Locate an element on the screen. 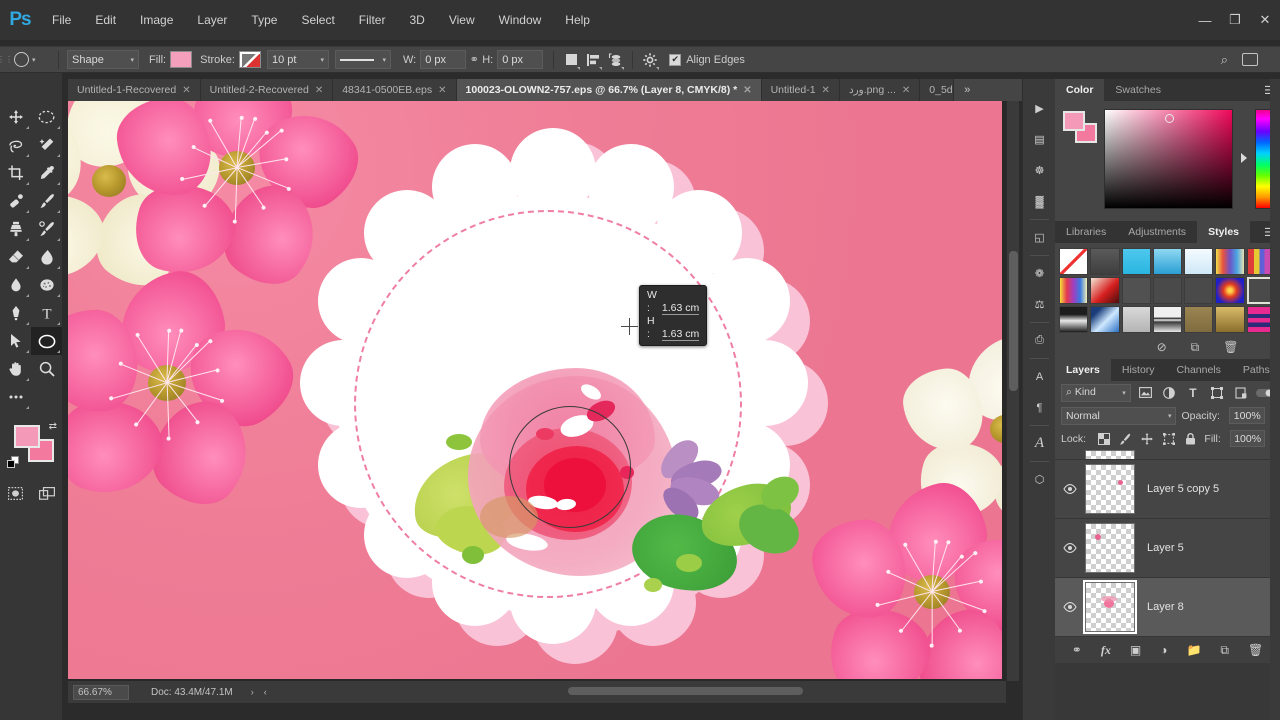 The width and height of the screenshot is (1280, 720). layer-filter-kind-select: ⌕ Kind ▾ is located at coordinates (1096, 392).